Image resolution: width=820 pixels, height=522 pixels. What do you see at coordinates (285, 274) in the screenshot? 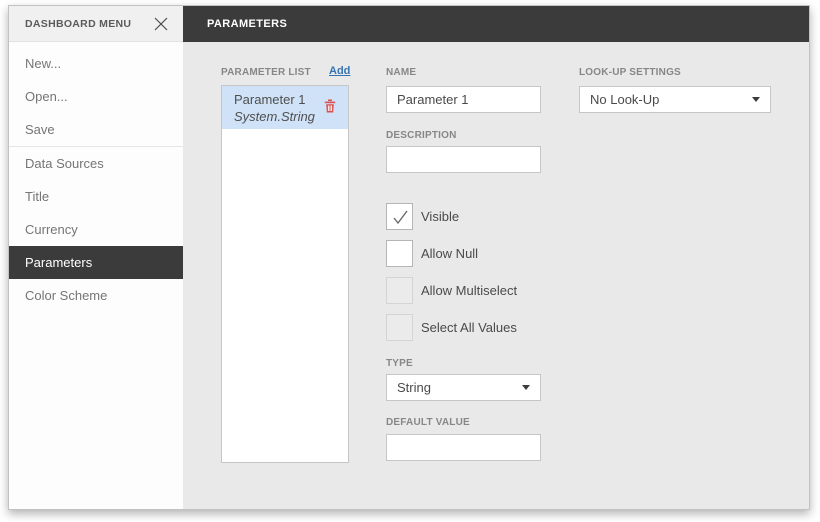
I see `parameter-list: Parameter 1 System.String` at bounding box center [285, 274].